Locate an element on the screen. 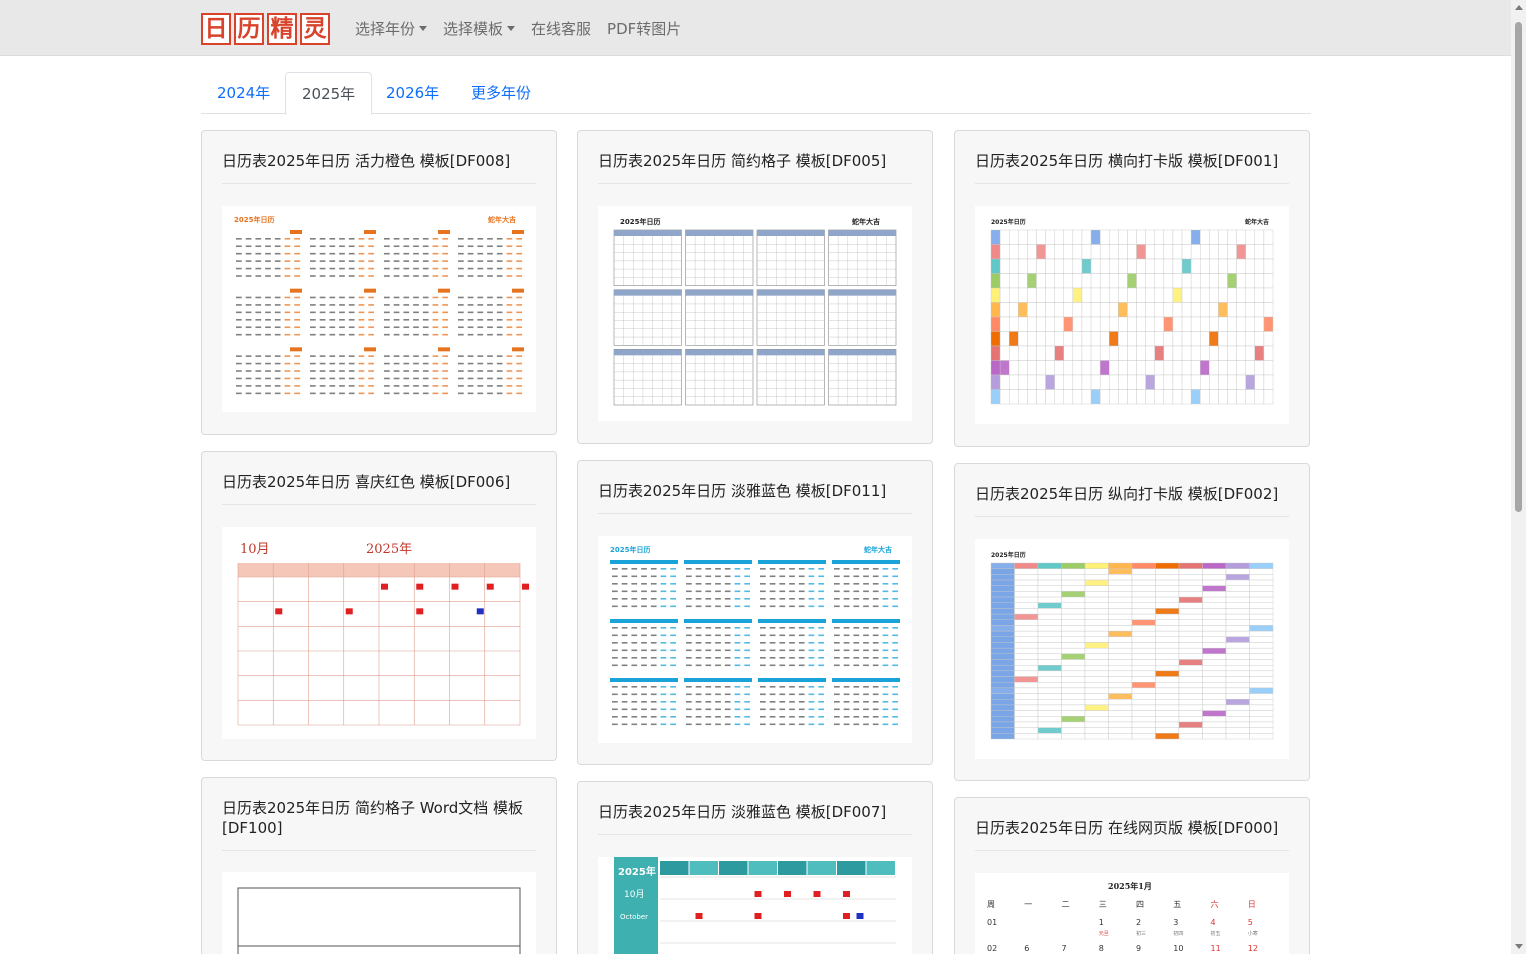 Image resolution: width=1526 pixels, height=954 pixels. logo-char: 历 is located at coordinates (249, 29).